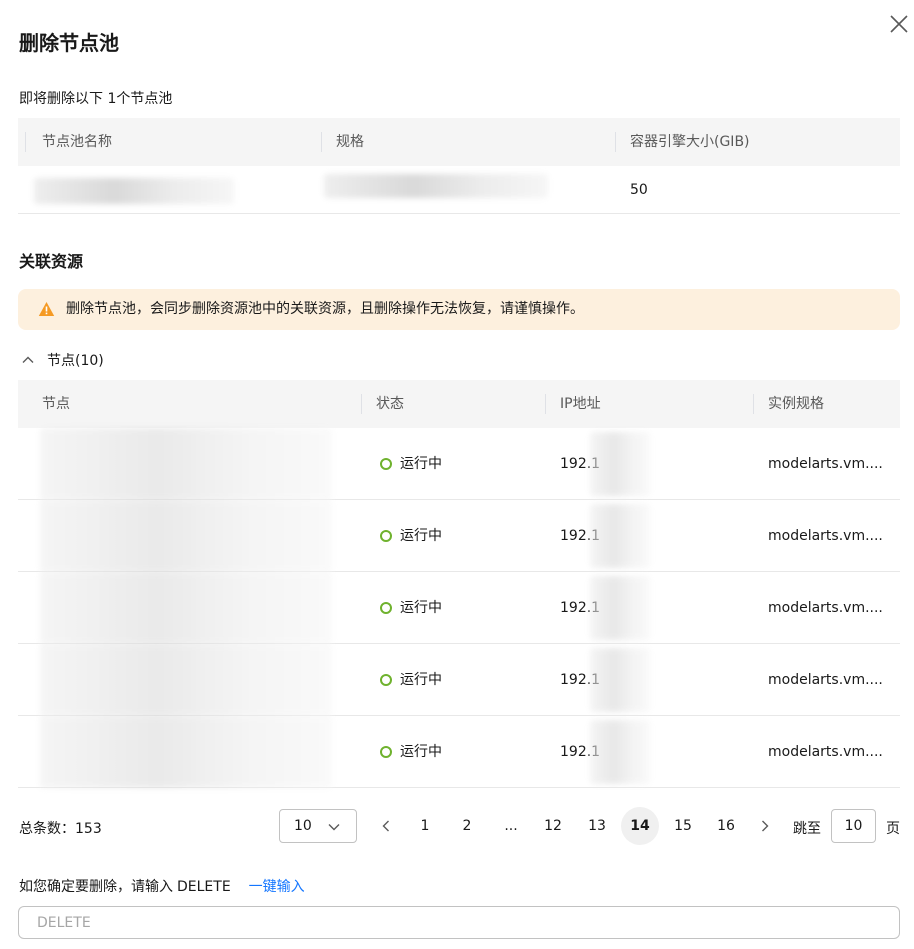 This screenshot has height=949, width=914. Describe the element at coordinates (853, 826) in the screenshot. I see `jump-page-input: 10` at that location.